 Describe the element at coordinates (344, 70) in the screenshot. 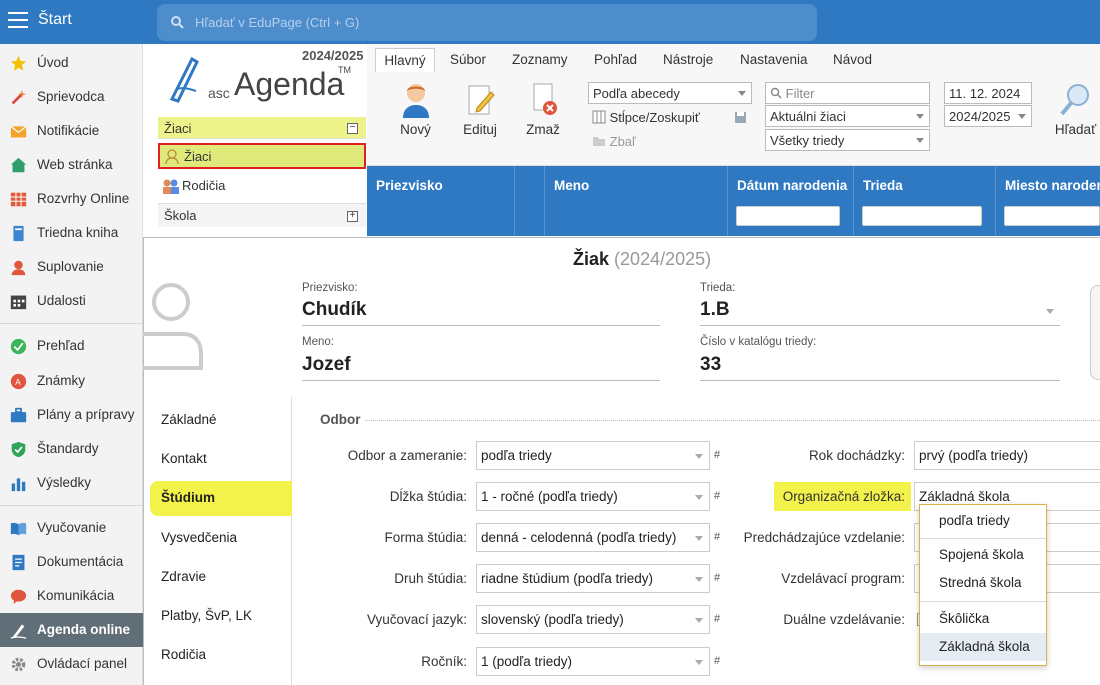

I see `svg-text: TM` at that location.